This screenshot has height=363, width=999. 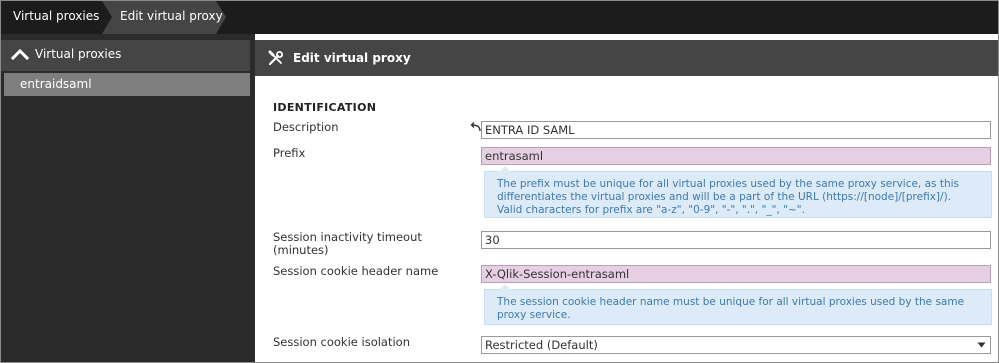 I want to click on session-timeout-field, so click(x=736, y=240).